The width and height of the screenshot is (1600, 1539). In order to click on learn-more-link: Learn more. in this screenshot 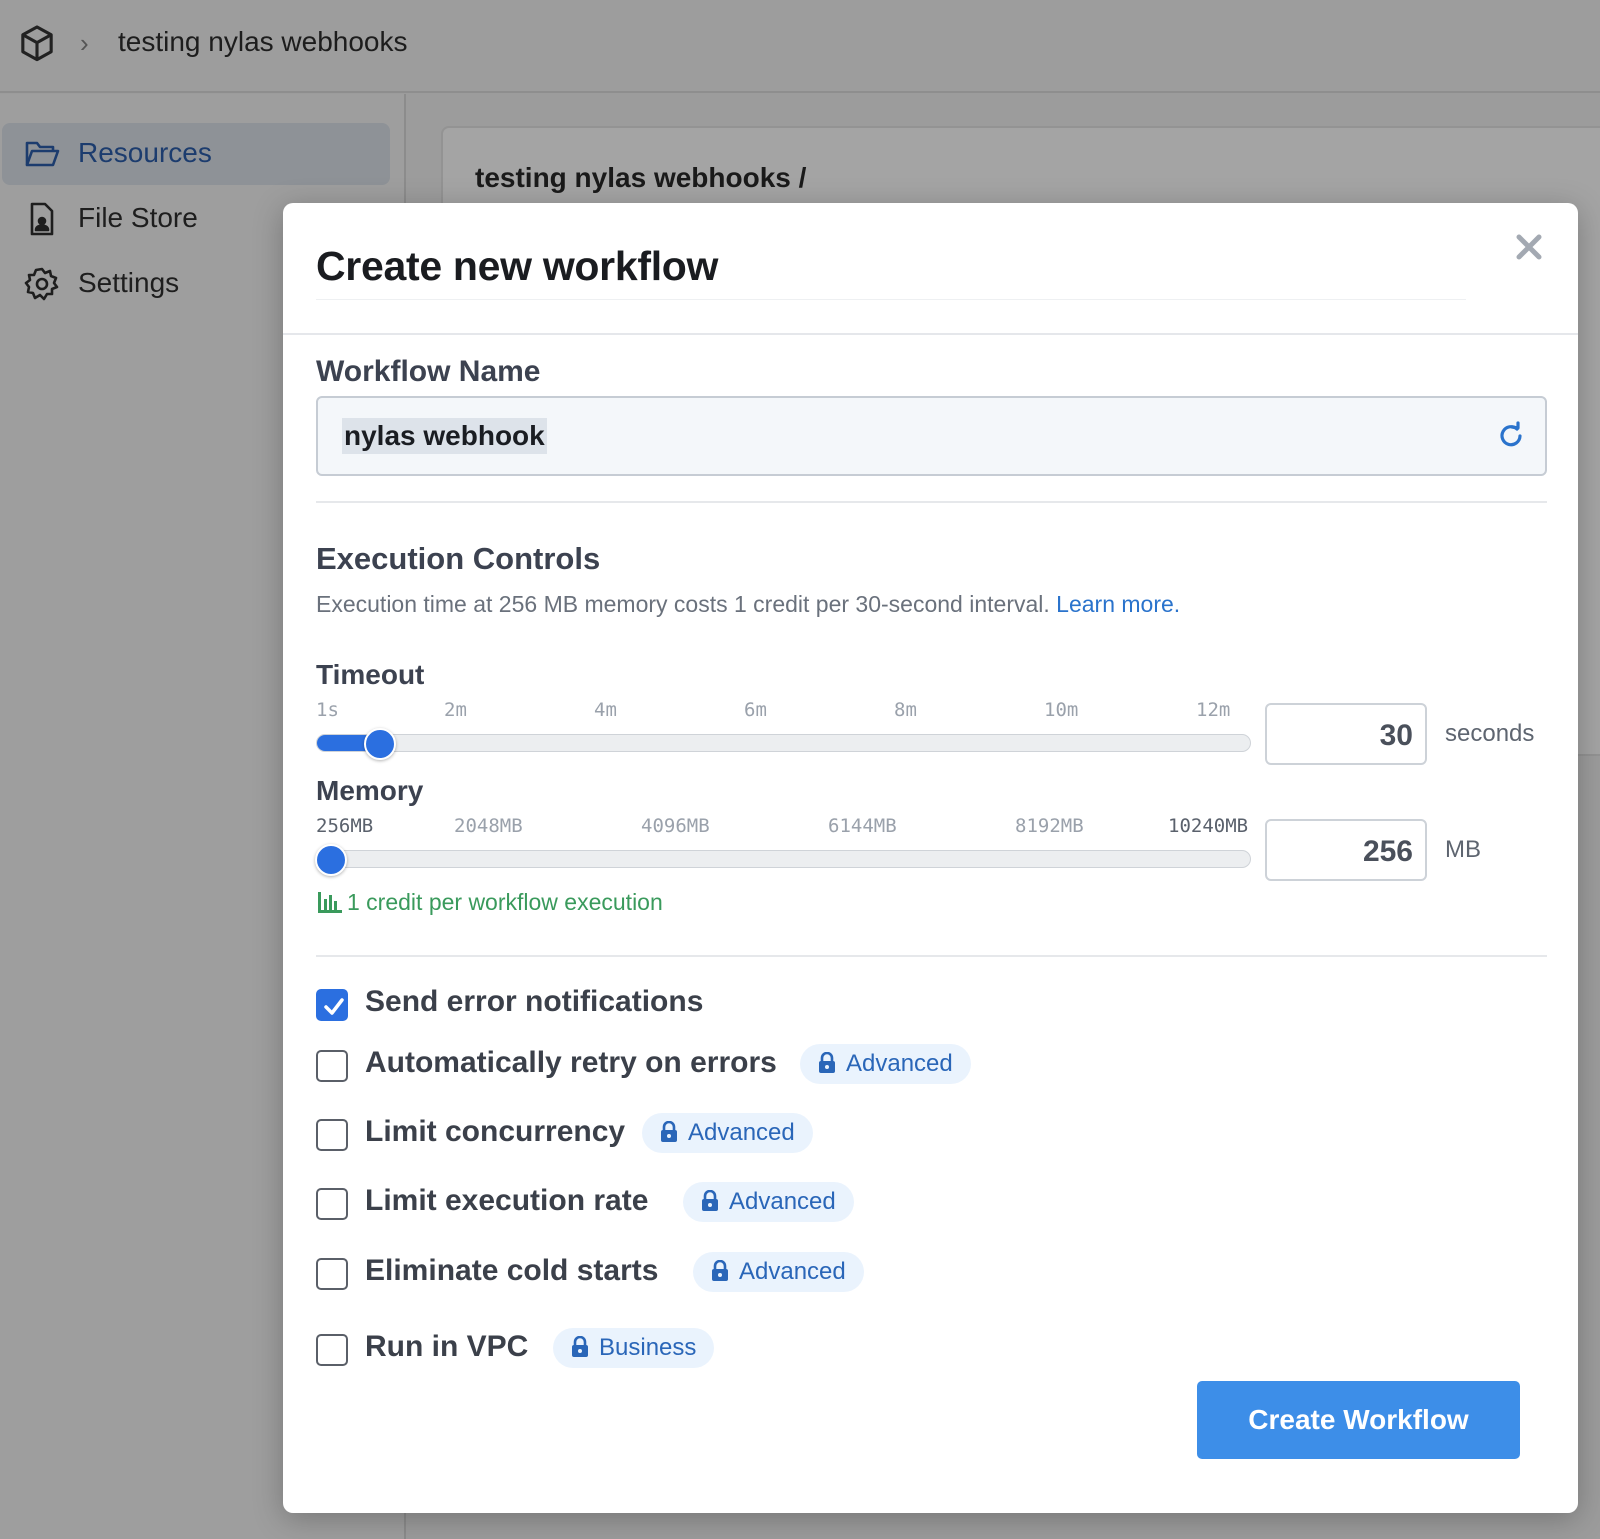, I will do `click(1118, 604)`.